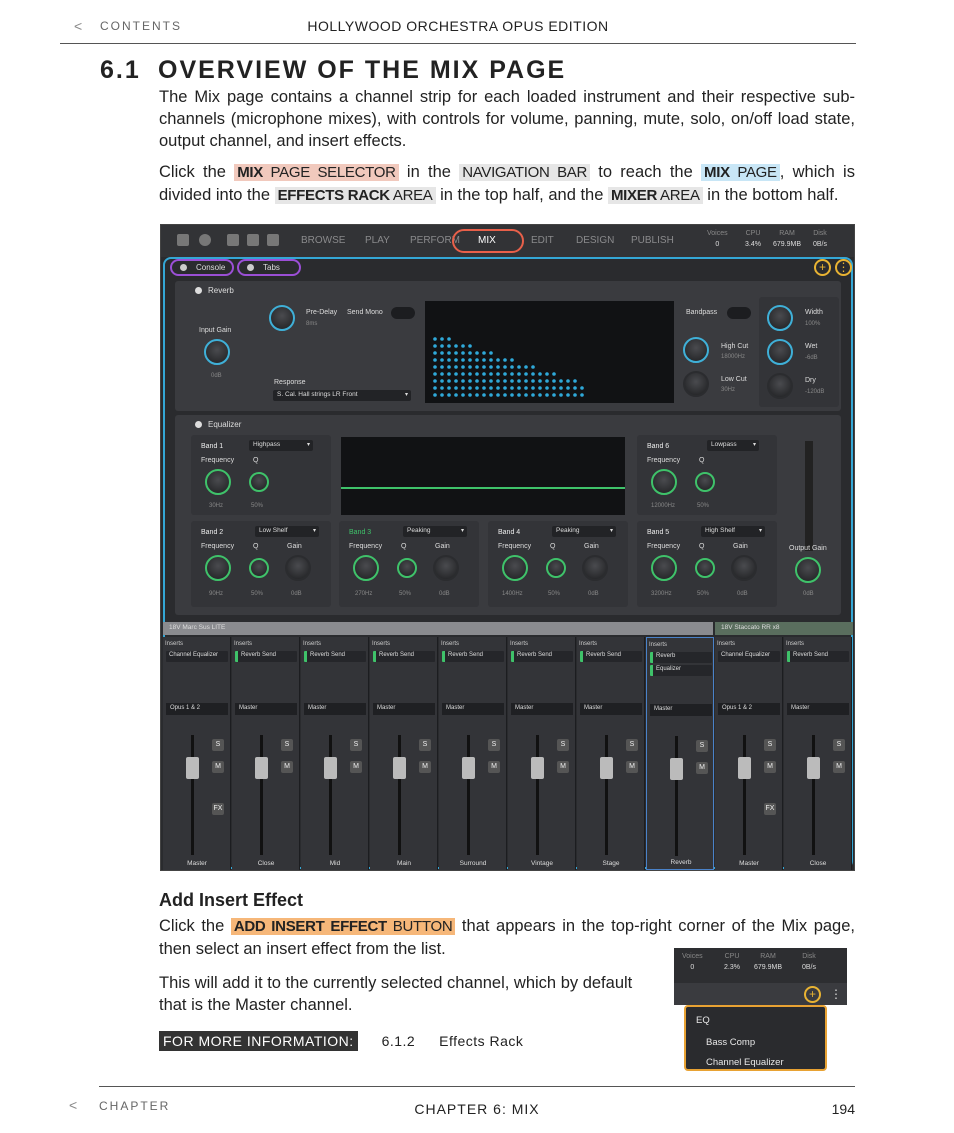 This screenshot has height=1133, width=954. What do you see at coordinates (403, 313) in the screenshot?
I see `send-mono-toggle` at bounding box center [403, 313].